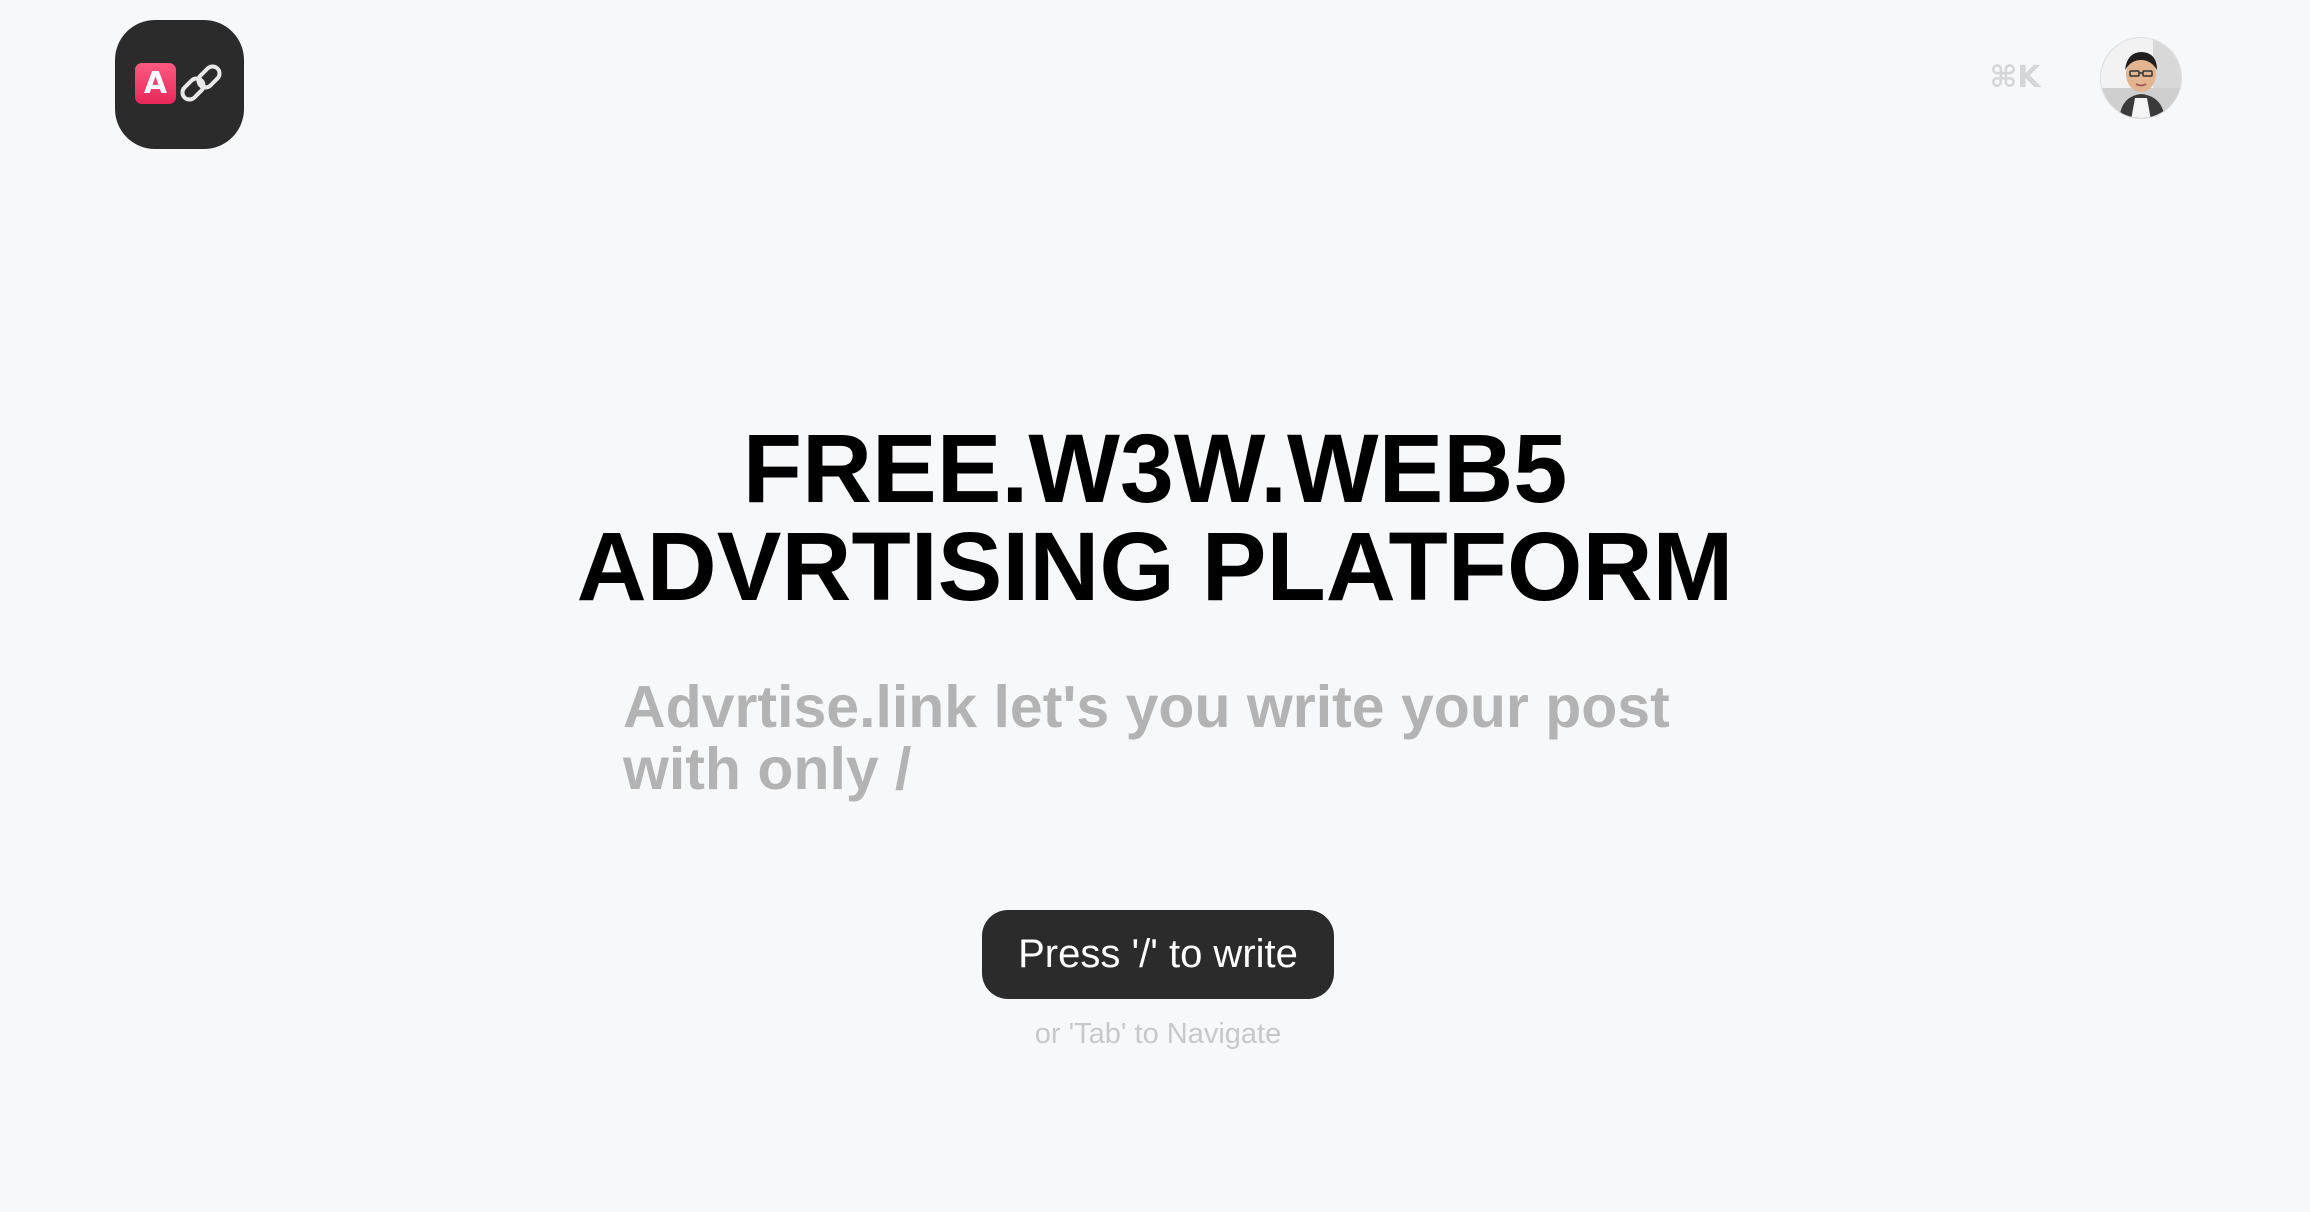  I want to click on hero-title-line-1: FREE.W3W.WEB5, so click(1155, 468).